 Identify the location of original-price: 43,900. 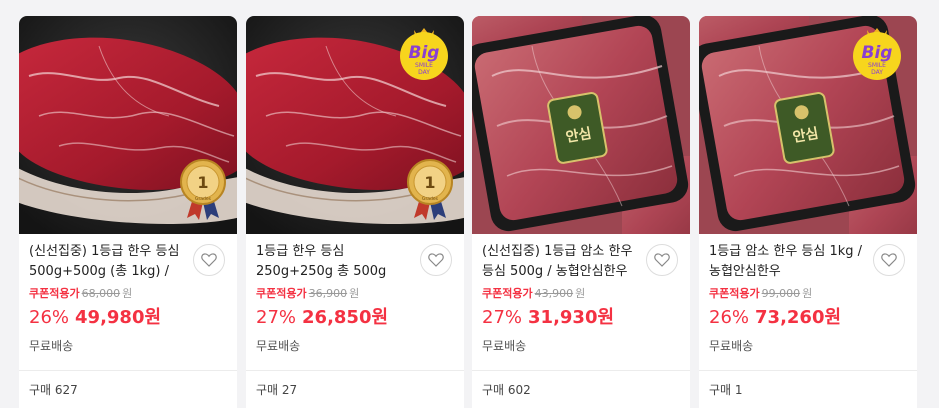
(554, 293).